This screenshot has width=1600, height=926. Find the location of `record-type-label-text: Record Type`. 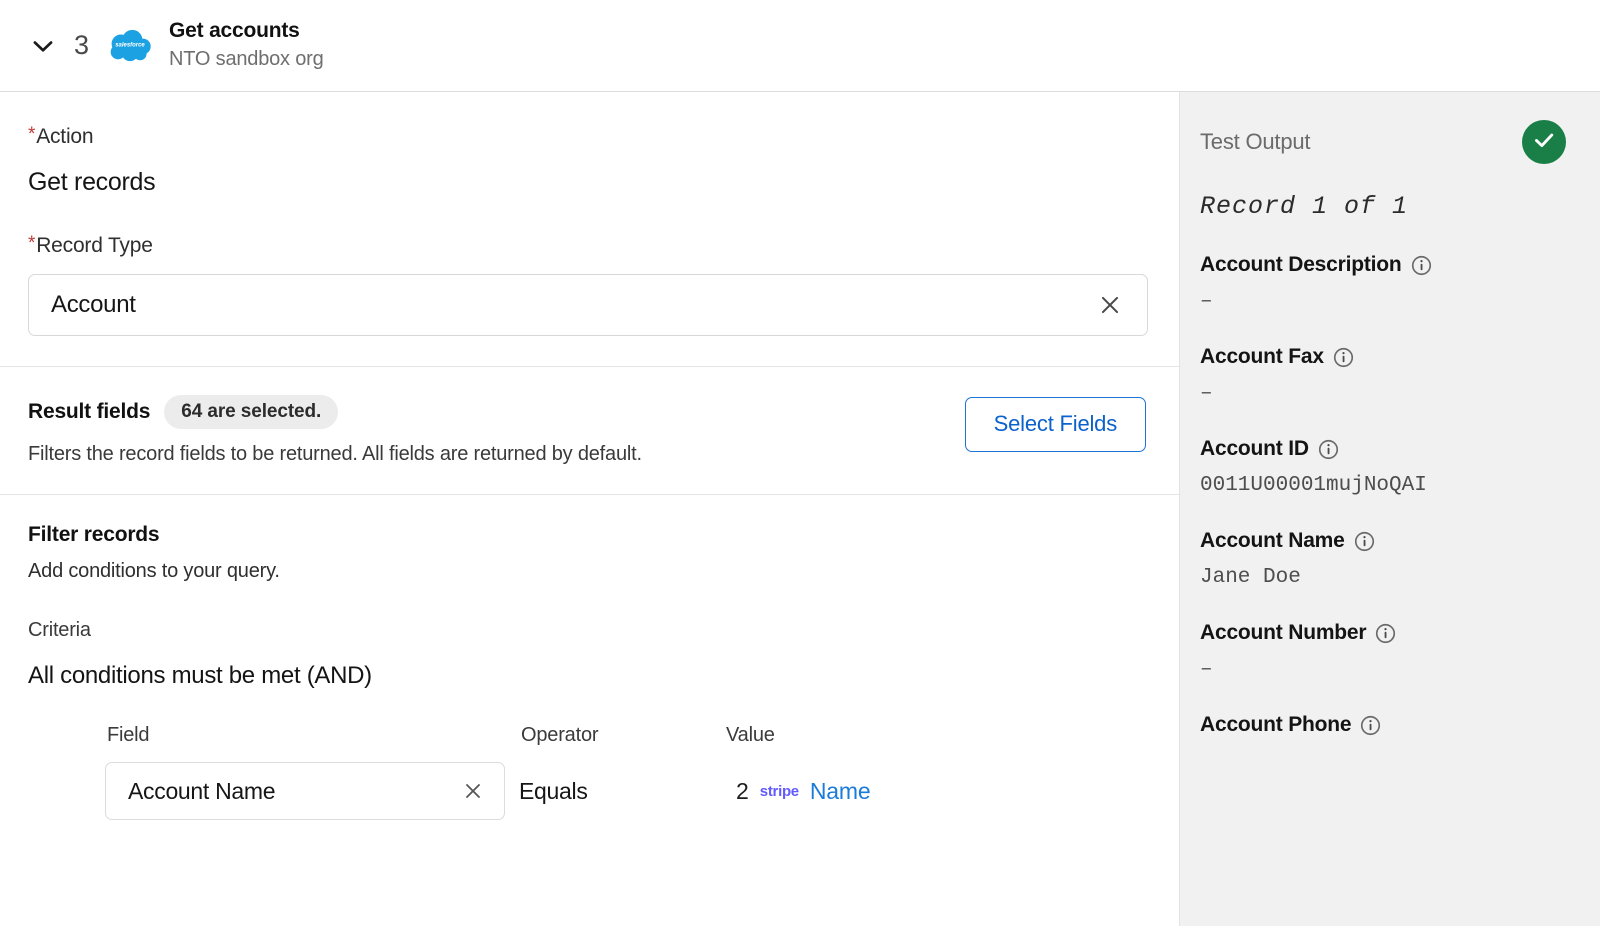

record-type-label-text: Record Type is located at coordinates (94, 246).